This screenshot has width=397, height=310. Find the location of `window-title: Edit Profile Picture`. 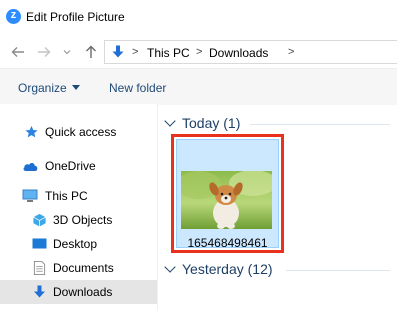

window-title: Edit Profile Picture is located at coordinates (75, 17).